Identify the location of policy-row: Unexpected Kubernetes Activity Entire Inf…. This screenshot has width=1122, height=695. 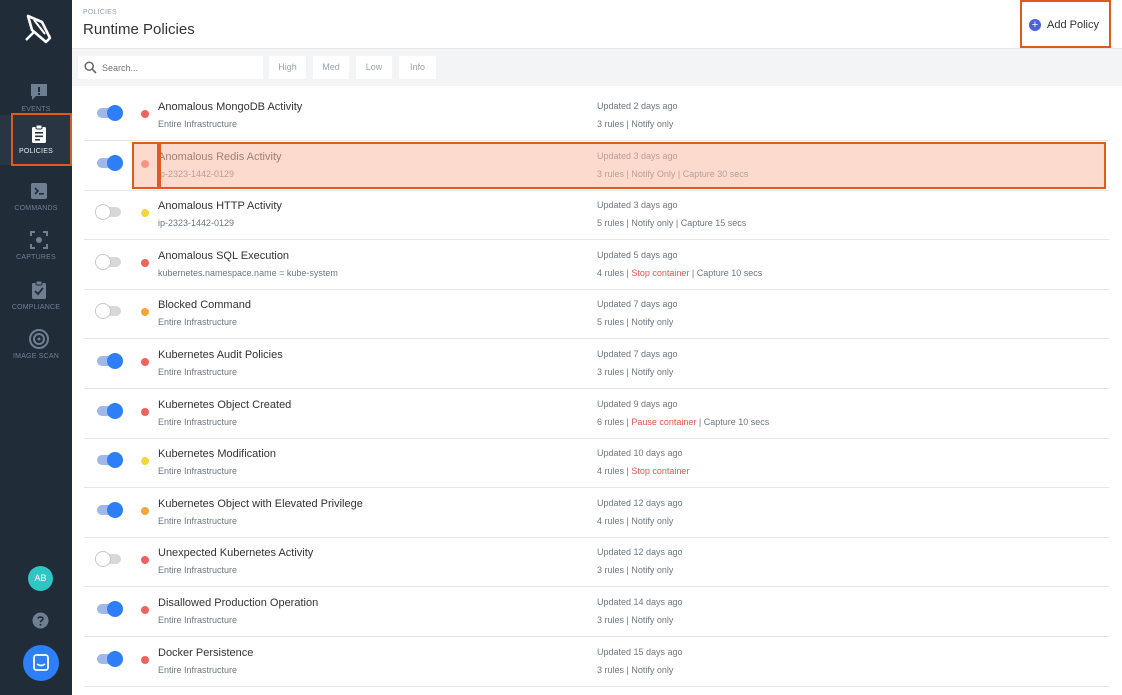
(596, 562).